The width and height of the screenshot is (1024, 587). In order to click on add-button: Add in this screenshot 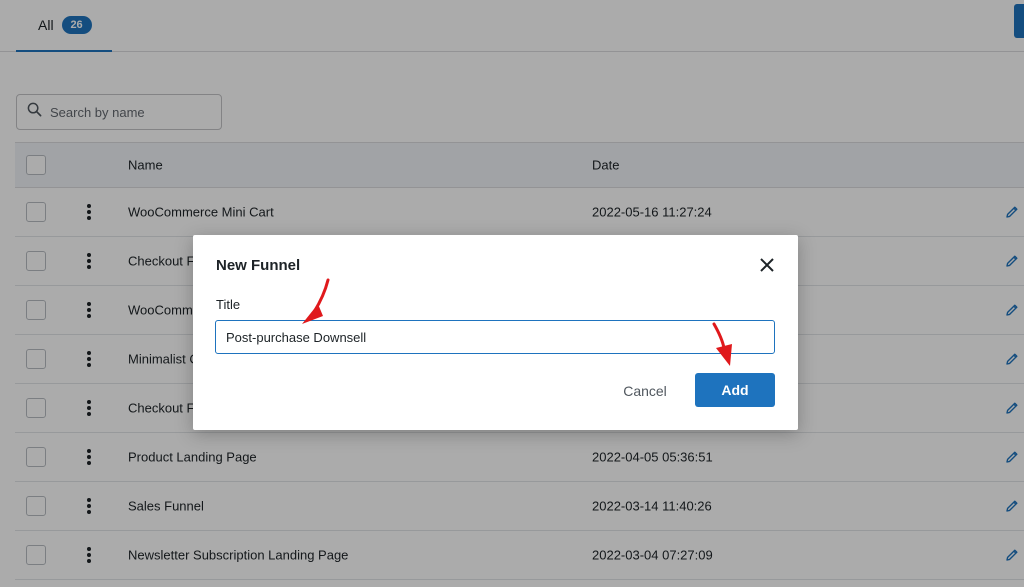, I will do `click(735, 390)`.